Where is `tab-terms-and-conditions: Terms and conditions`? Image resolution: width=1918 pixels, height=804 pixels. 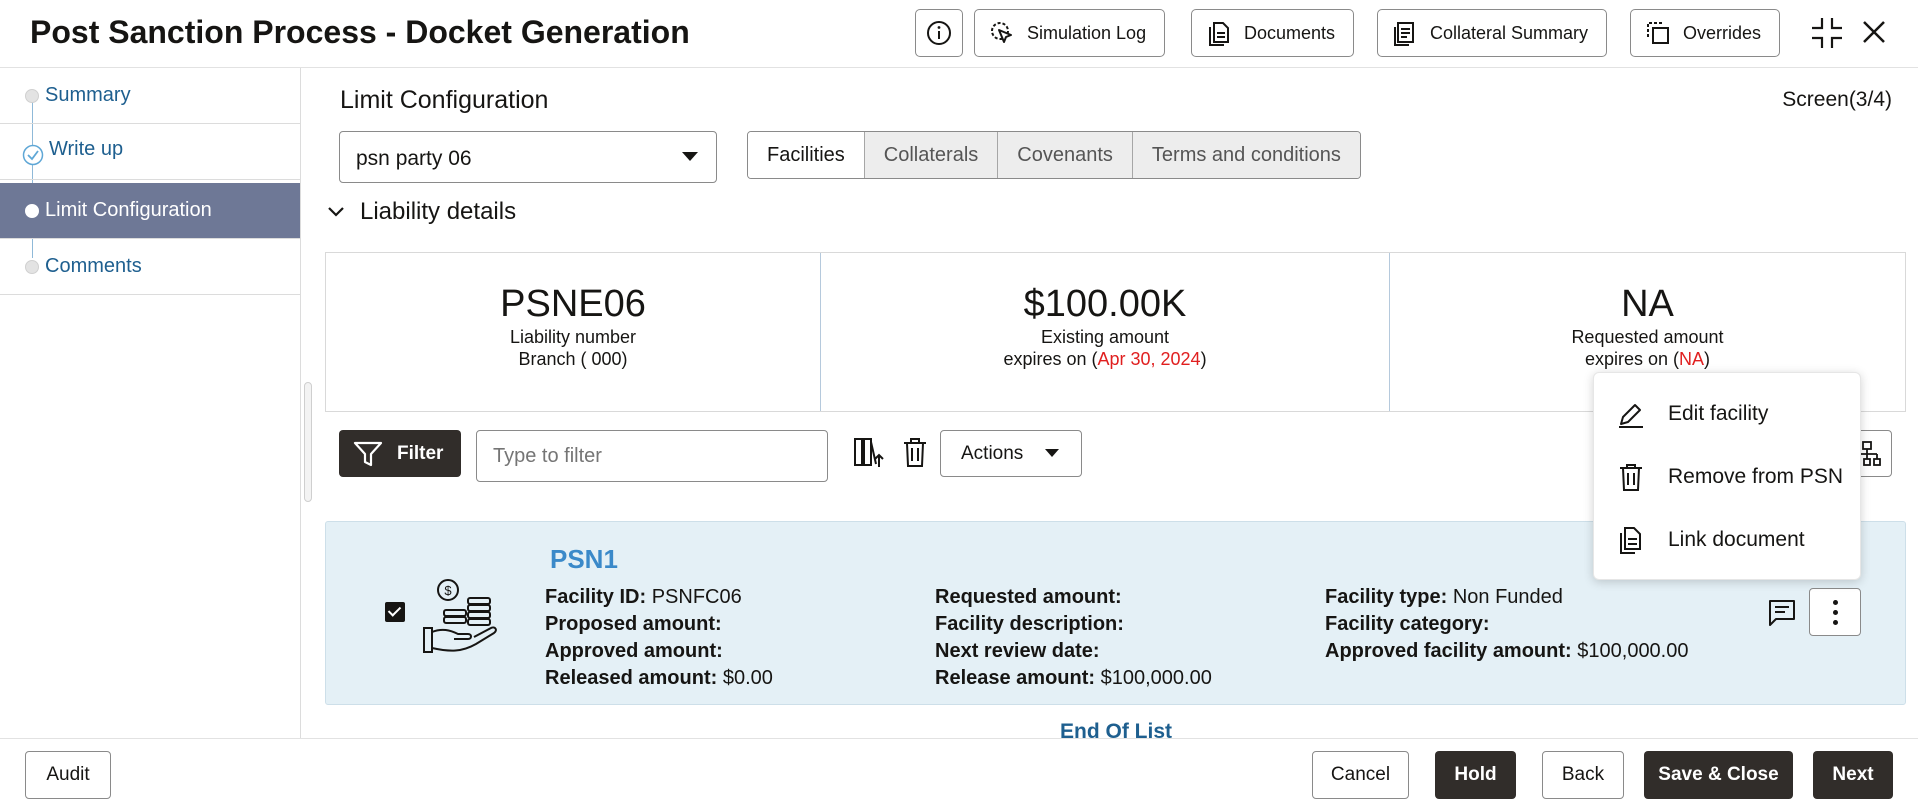 tab-terms-and-conditions: Terms and conditions is located at coordinates (1245, 155).